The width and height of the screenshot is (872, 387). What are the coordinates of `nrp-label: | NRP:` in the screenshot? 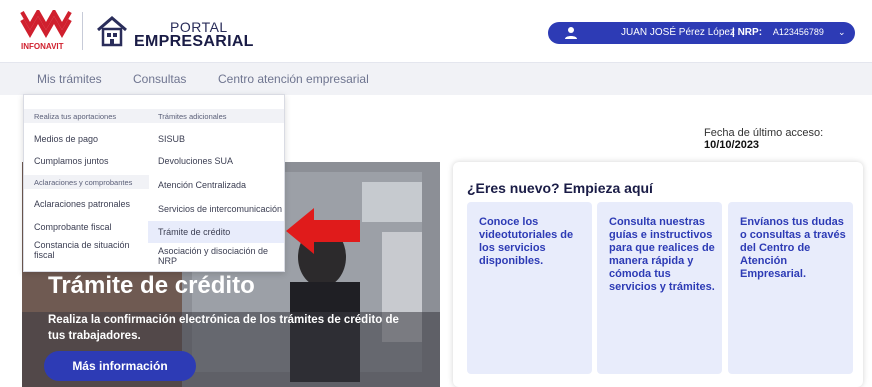 It's located at (747, 32).